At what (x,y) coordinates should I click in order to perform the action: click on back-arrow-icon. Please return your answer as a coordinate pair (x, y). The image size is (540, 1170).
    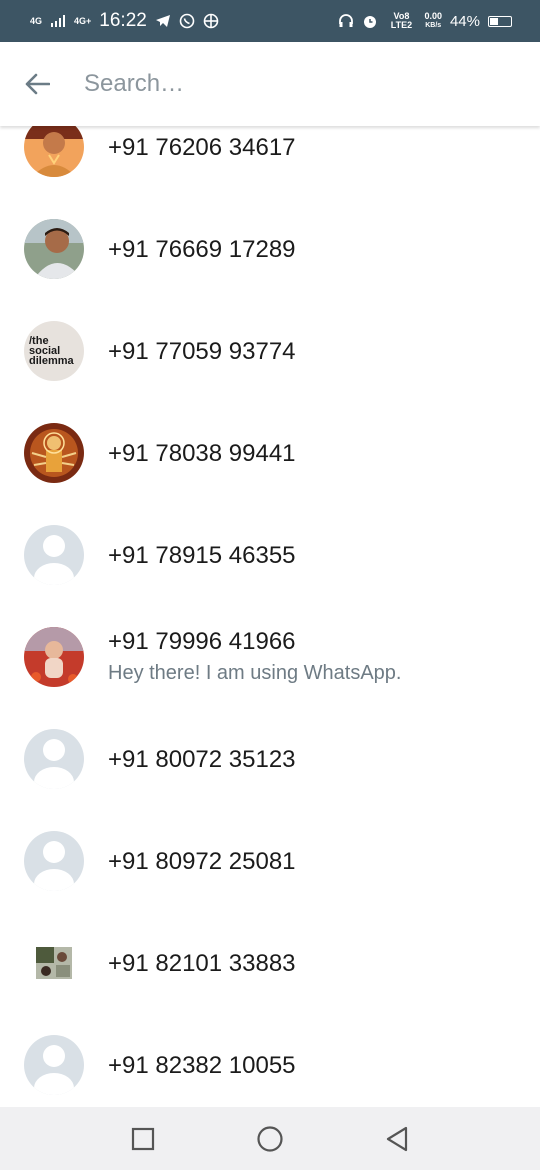
    Looking at the image, I should click on (37, 84).